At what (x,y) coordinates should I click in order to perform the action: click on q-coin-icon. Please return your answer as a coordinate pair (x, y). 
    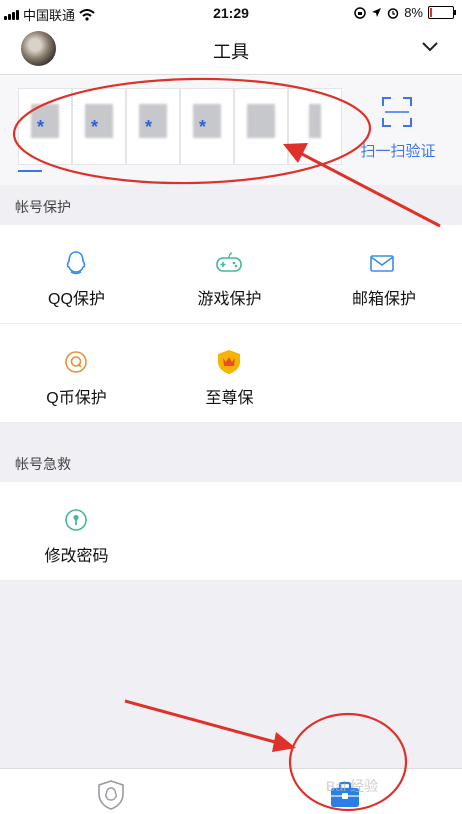
    Looking at the image, I should click on (76, 362).